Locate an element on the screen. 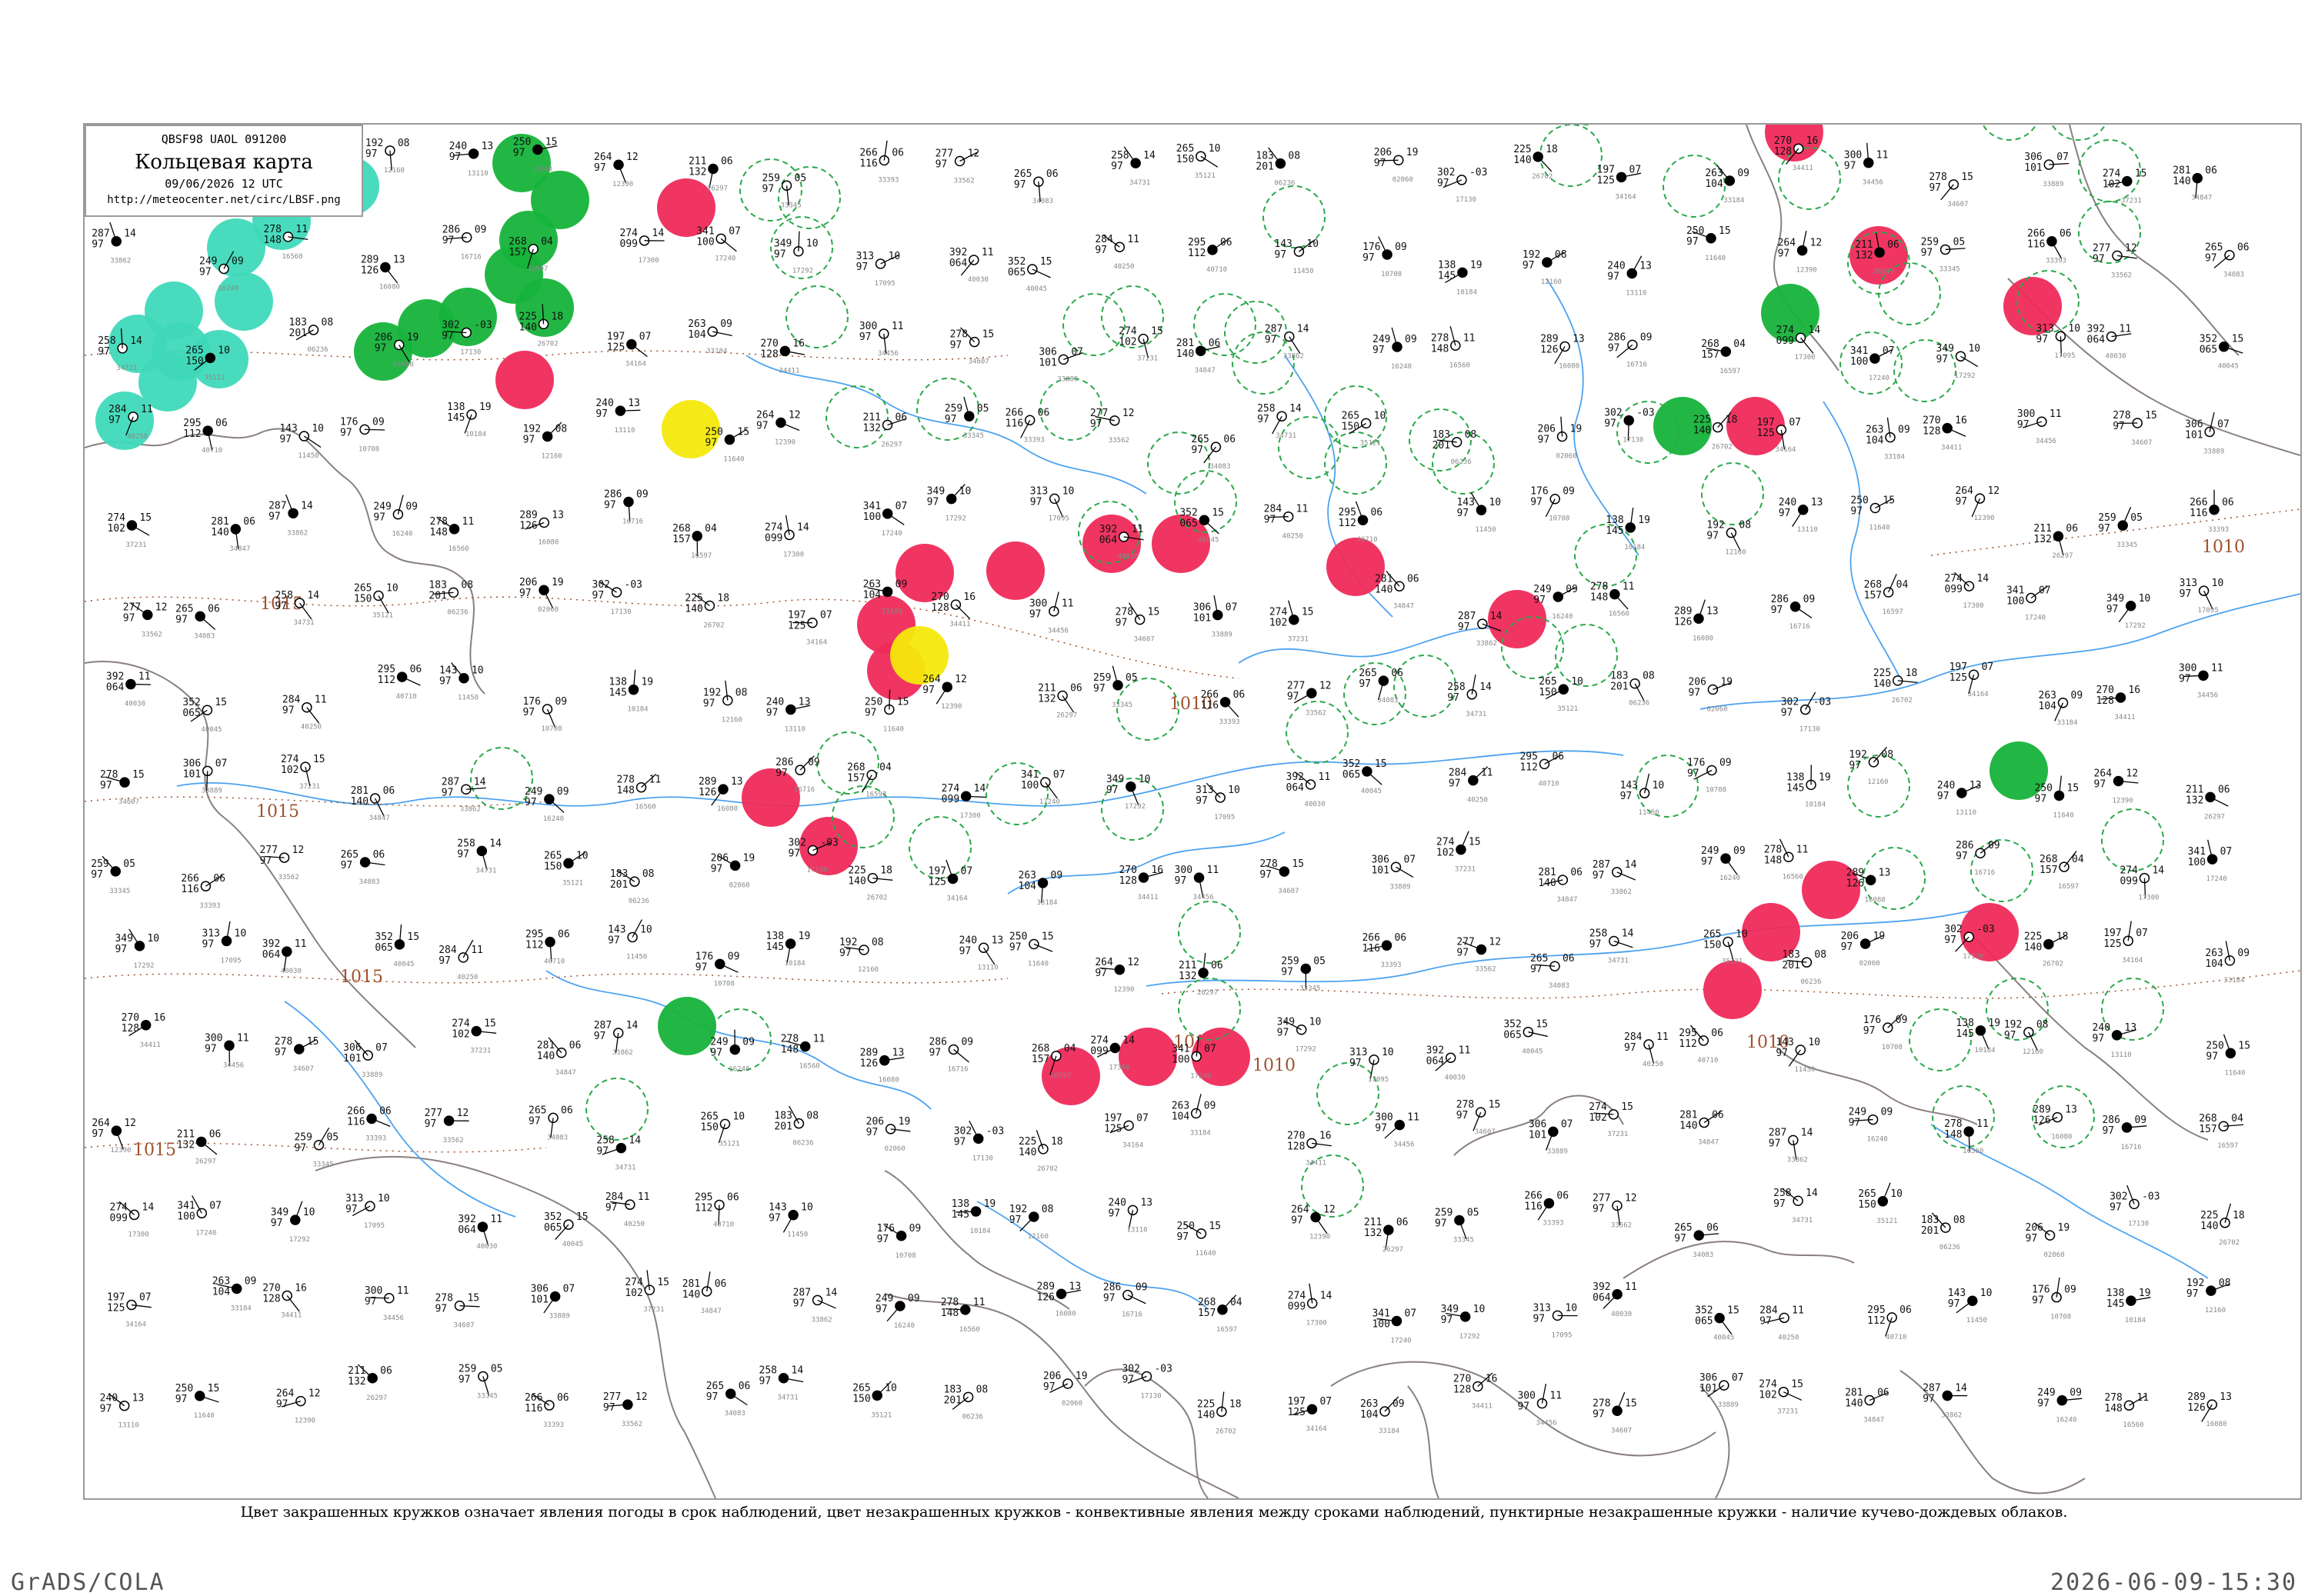 The image size is (2308, 1596). station-temperature: 250 is located at coordinates (1185, 1226).